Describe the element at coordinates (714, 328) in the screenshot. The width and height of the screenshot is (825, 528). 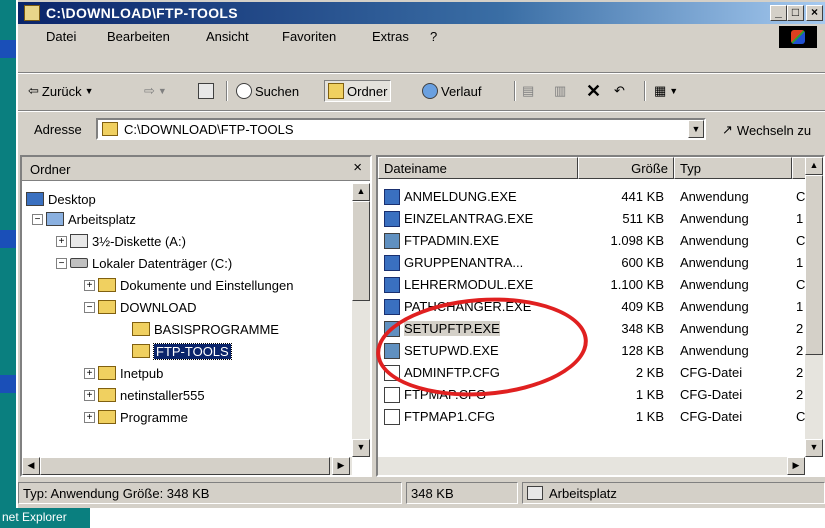
I see `file-type: Anwendung` at that location.